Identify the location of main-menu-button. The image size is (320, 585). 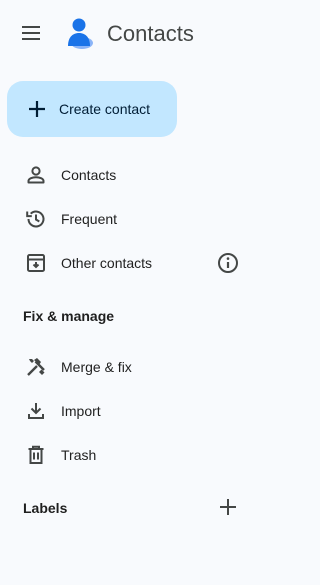
(31, 33).